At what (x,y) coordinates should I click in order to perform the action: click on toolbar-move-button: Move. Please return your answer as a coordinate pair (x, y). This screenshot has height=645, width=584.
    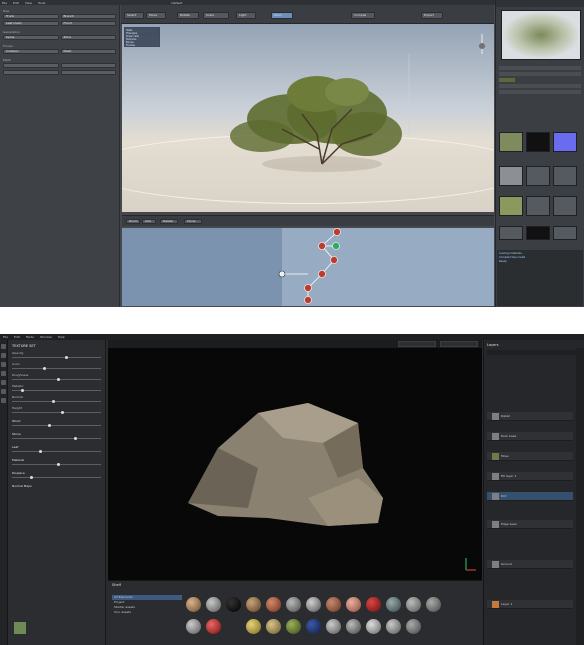
    Looking at the image, I should click on (156, 15).